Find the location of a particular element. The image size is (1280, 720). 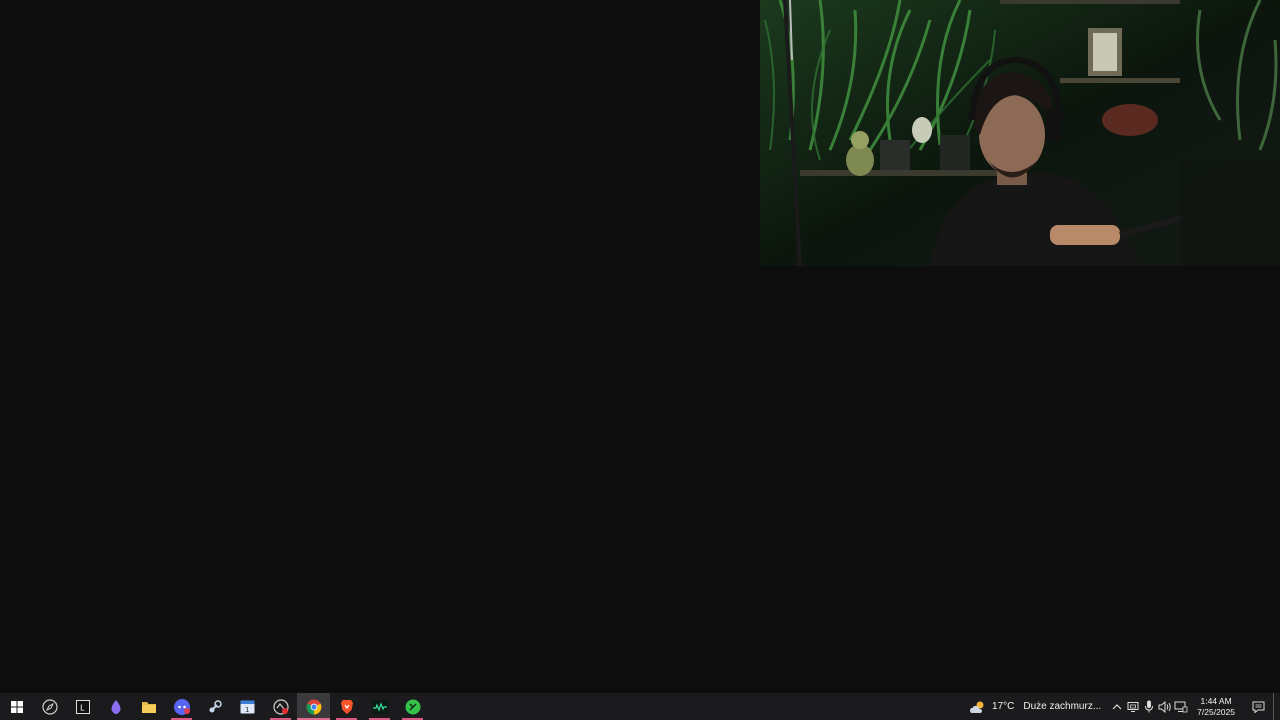

taskbar-app-discord is located at coordinates (181, 706).